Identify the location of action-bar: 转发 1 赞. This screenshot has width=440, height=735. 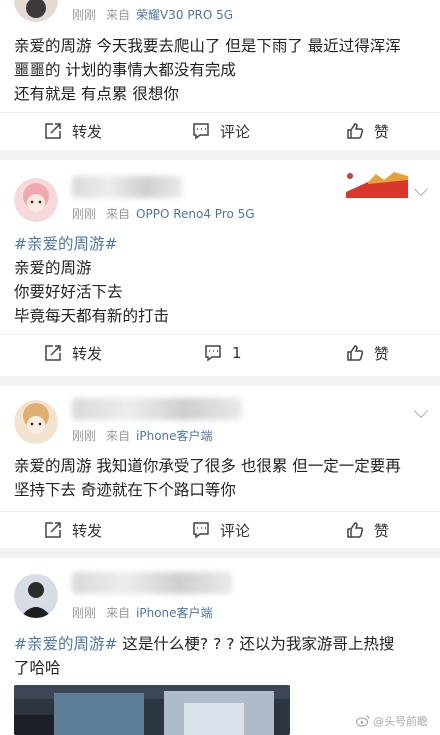
(220, 353).